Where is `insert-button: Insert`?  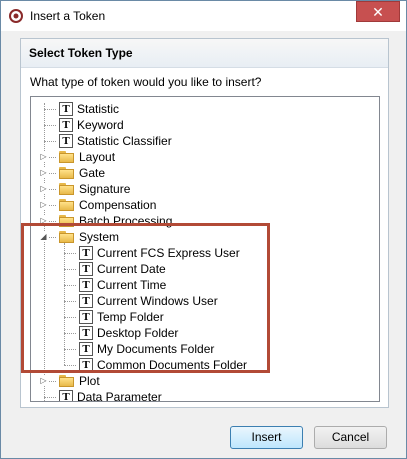
insert-button: Insert is located at coordinates (266, 437).